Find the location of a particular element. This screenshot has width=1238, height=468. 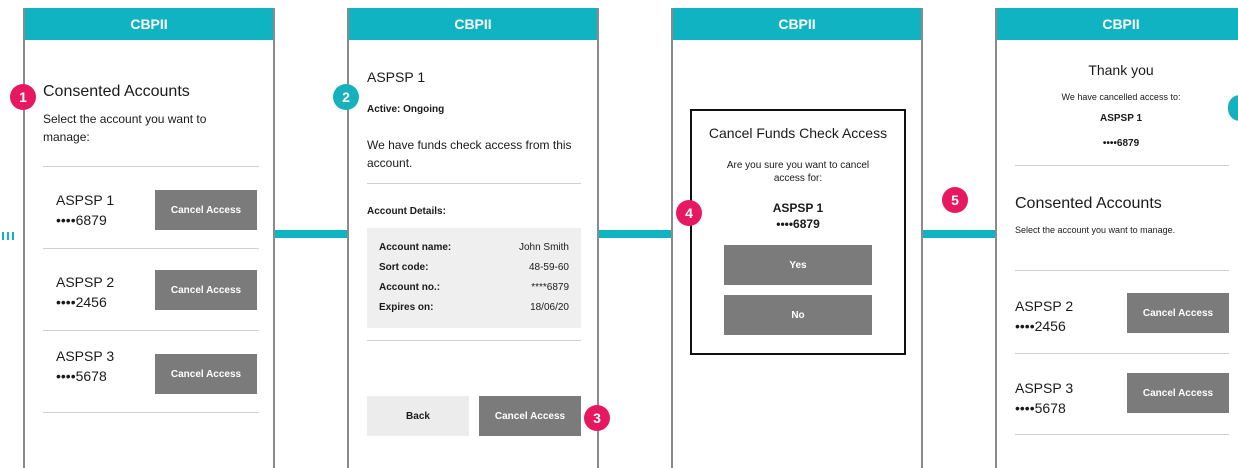

flow-indicator is located at coordinates (8, 236).